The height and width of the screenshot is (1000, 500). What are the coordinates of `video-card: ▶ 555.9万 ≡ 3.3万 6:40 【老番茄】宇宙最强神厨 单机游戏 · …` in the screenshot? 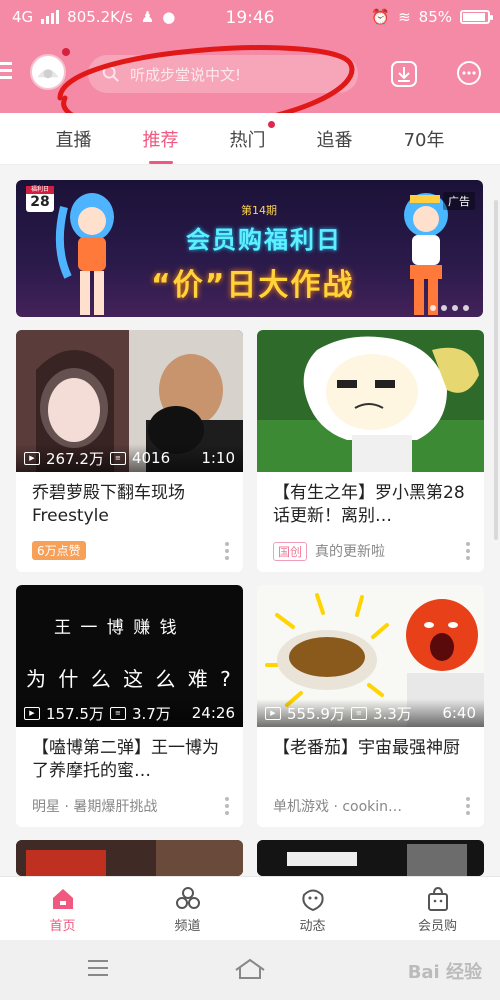 It's located at (370, 706).